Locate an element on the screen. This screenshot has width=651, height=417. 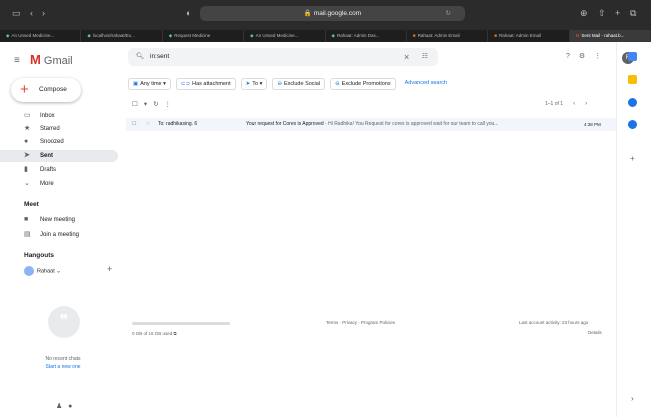
email-recipient: To: radhikasing. 6 is located at coordinates (178, 124).